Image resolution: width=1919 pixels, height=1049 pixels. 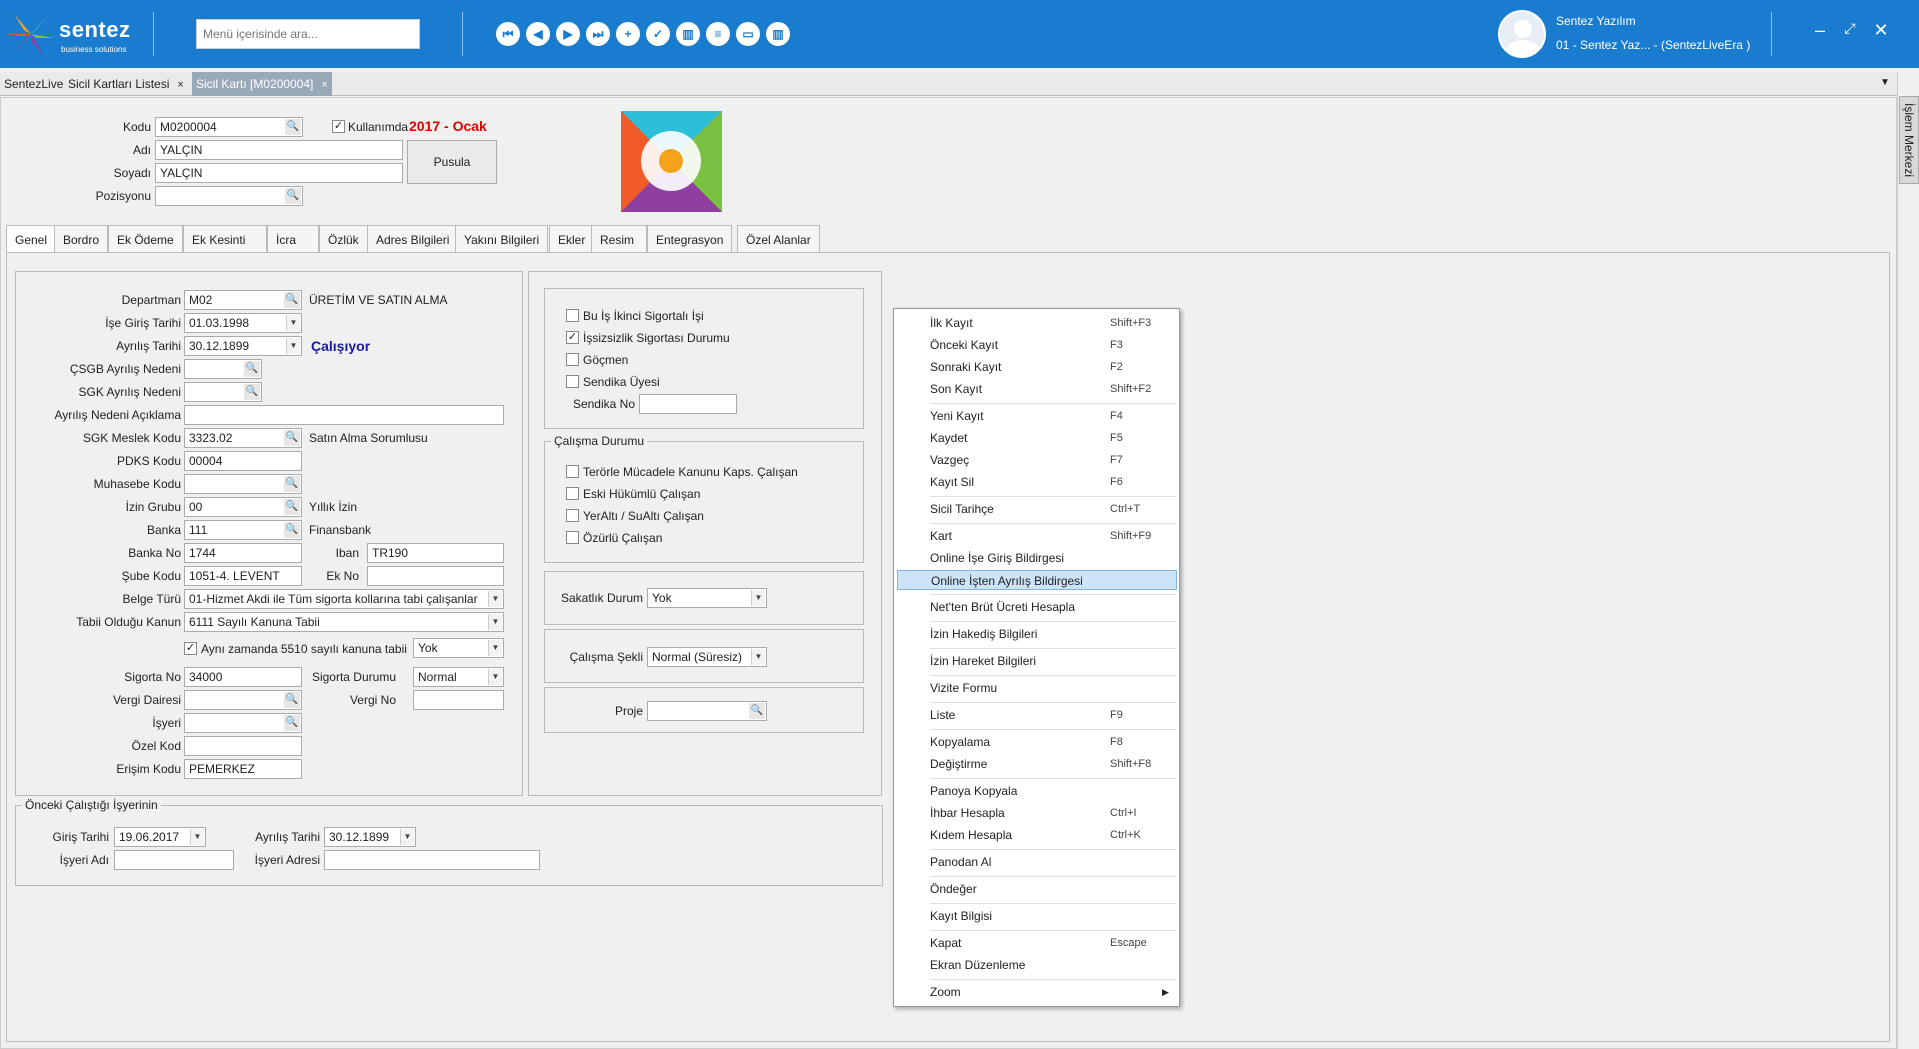 I want to click on ozel-kod-field, so click(x=243, y=746).